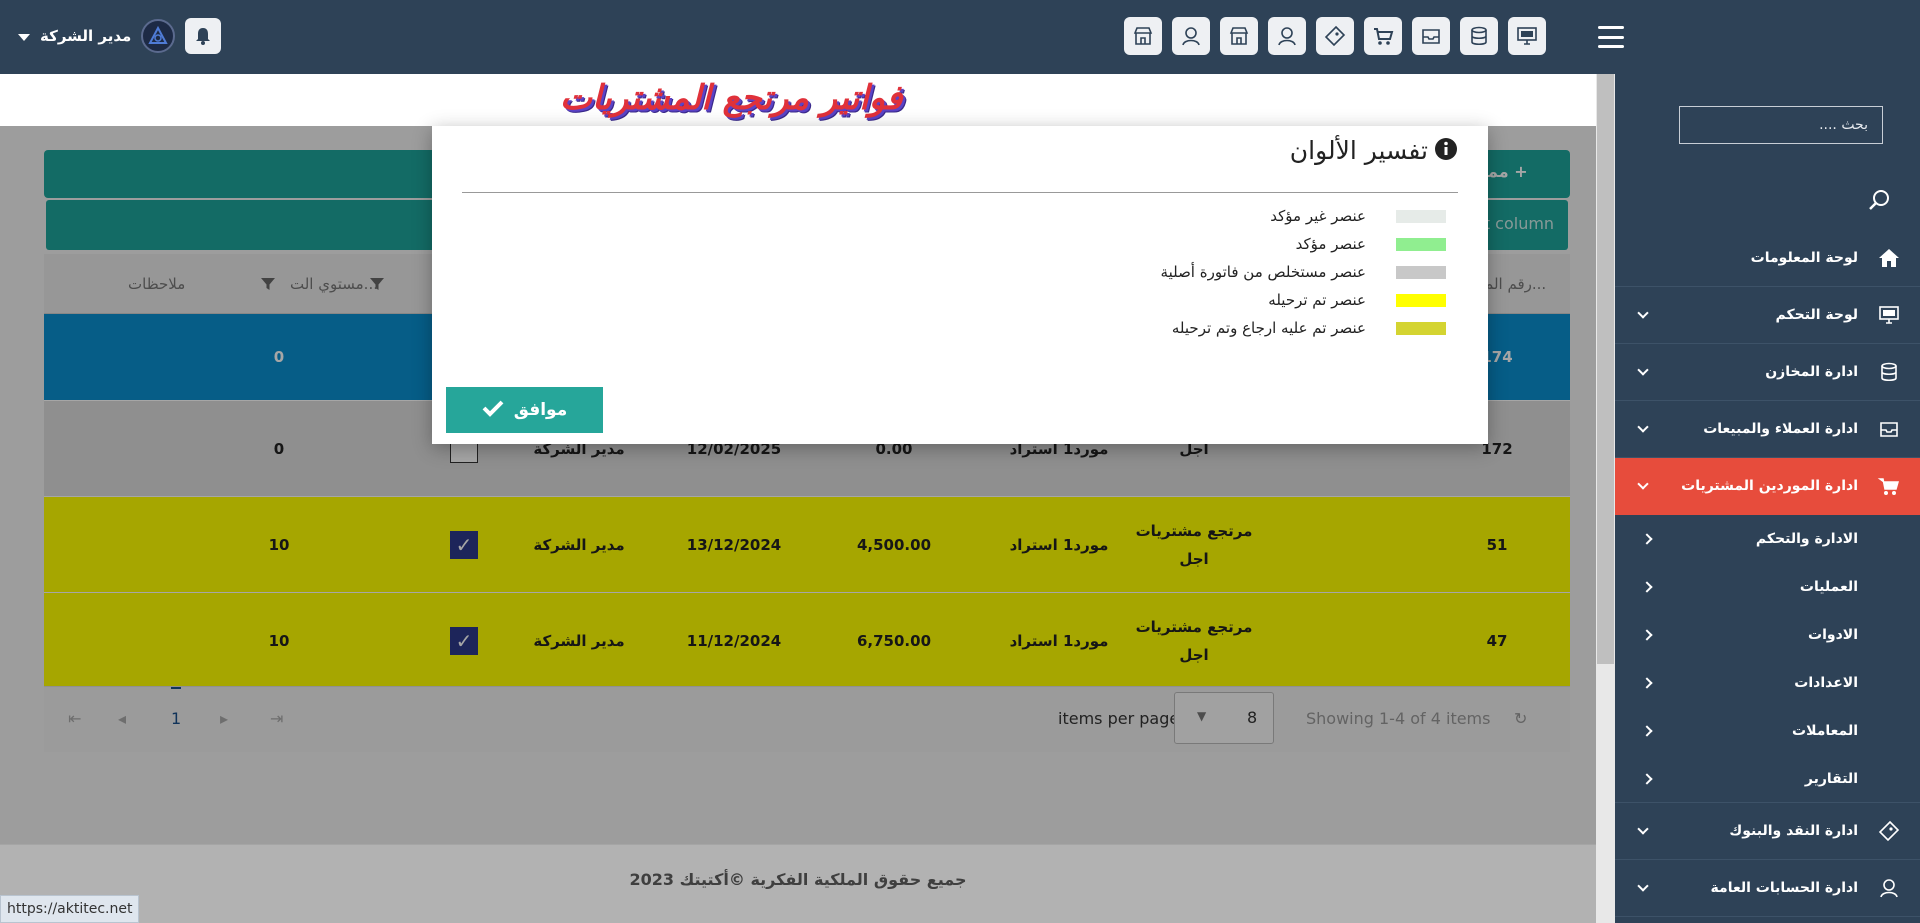  What do you see at coordinates (1330, 244) in the screenshot?
I see `legend-label: عنصر مؤكد` at bounding box center [1330, 244].